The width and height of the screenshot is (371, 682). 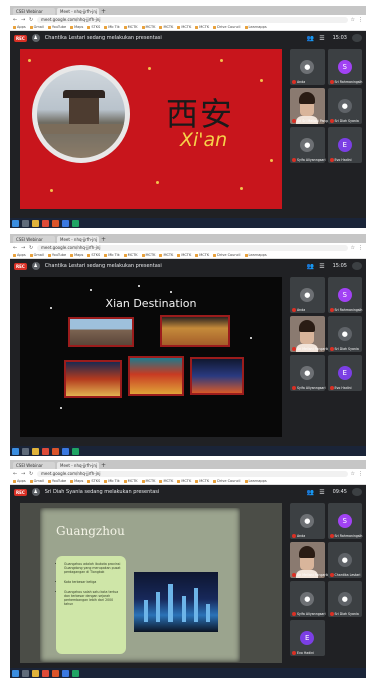 I want to click on participant-tile: Sri Sri Meilani Pangaribuan, so click(x=315, y=106).